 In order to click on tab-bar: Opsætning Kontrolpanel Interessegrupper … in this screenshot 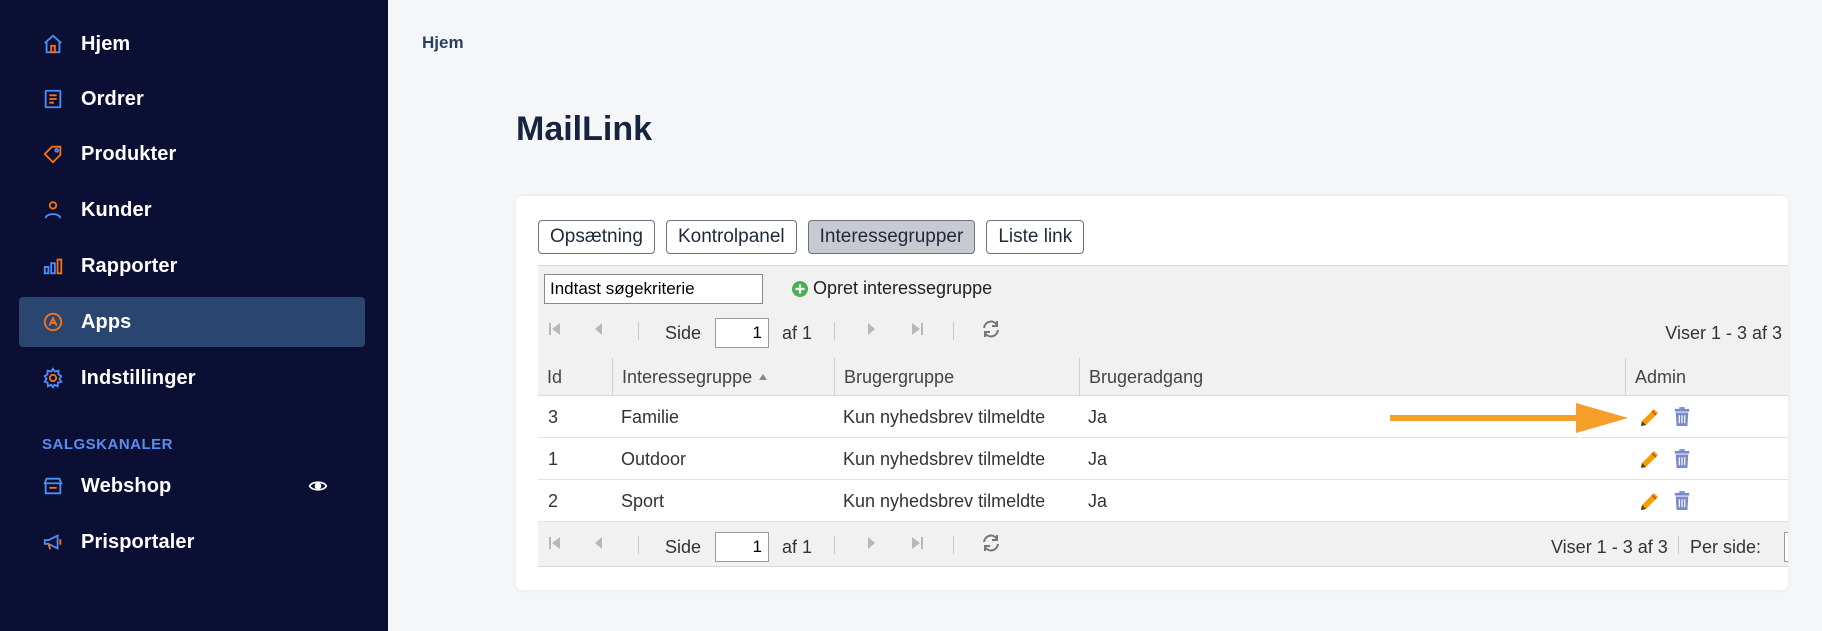, I will do `click(811, 237)`.